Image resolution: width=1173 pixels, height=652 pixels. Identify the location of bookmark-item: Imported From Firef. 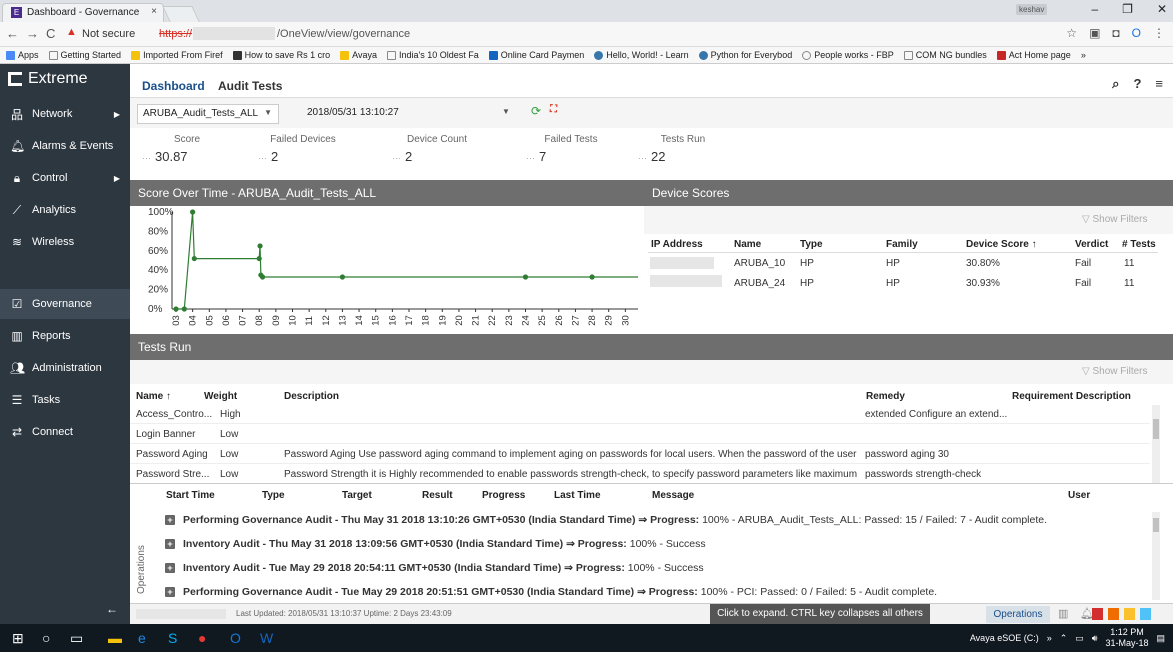
(177, 55).